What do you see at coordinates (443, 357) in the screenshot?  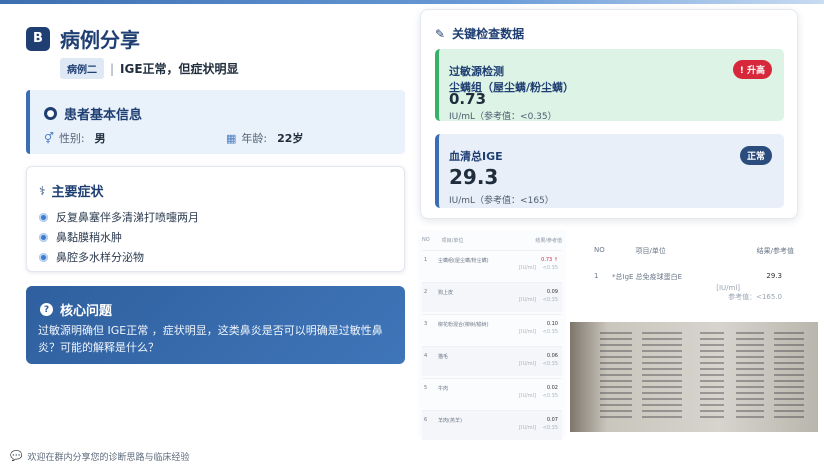 I see `row-name: 猫毛` at bounding box center [443, 357].